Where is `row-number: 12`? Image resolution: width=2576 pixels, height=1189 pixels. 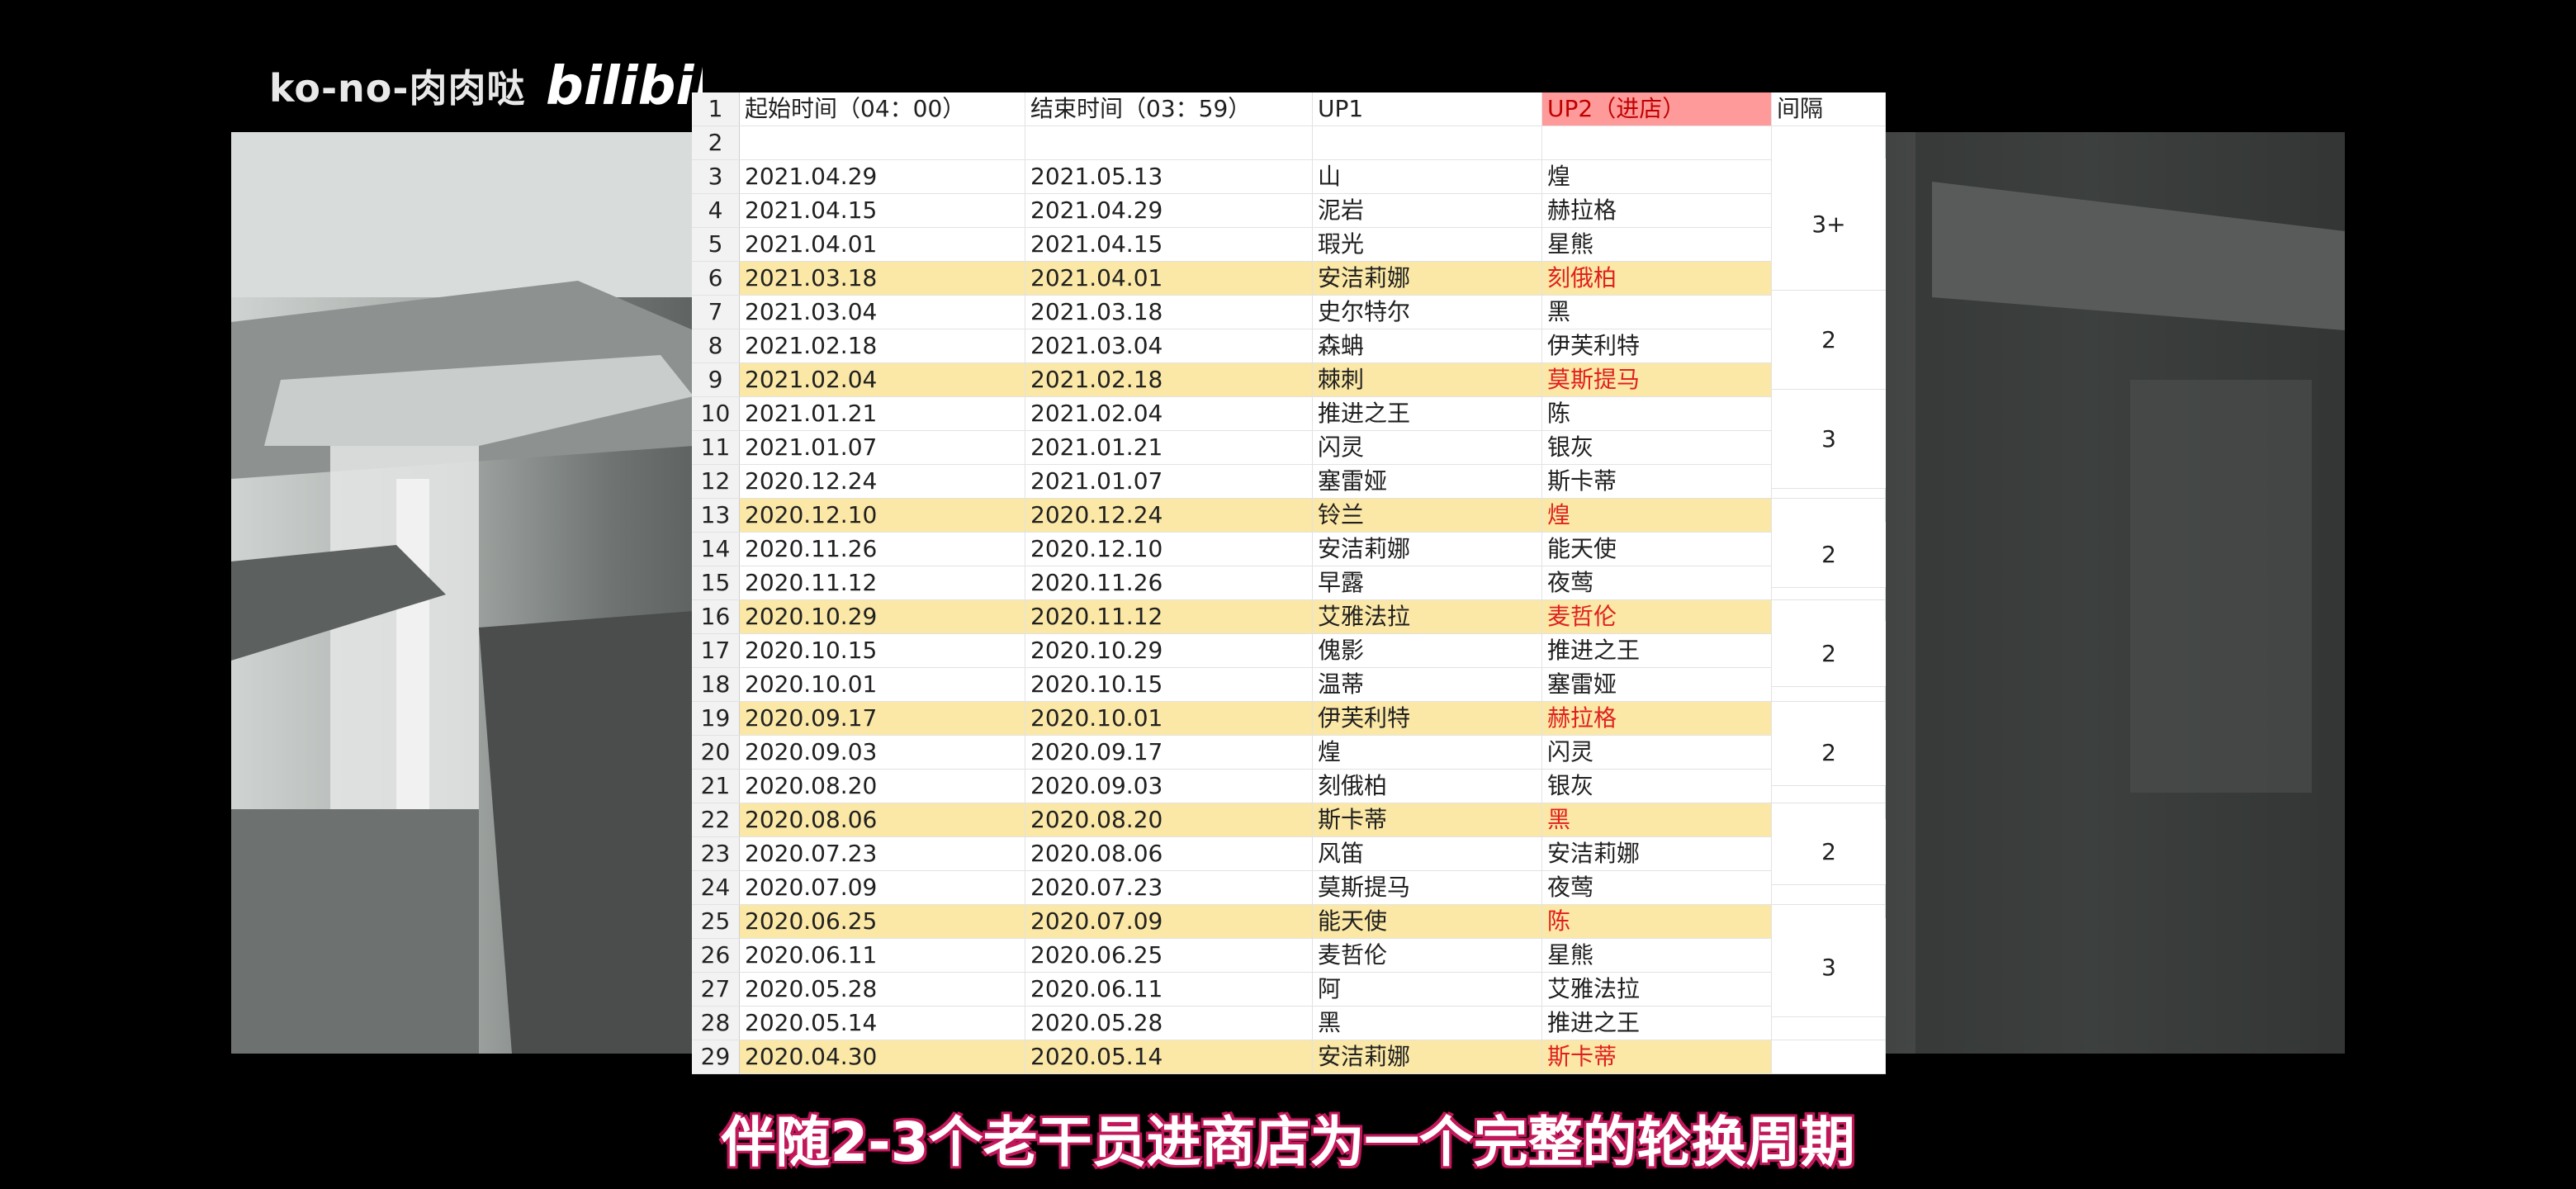 row-number: 12 is located at coordinates (716, 481).